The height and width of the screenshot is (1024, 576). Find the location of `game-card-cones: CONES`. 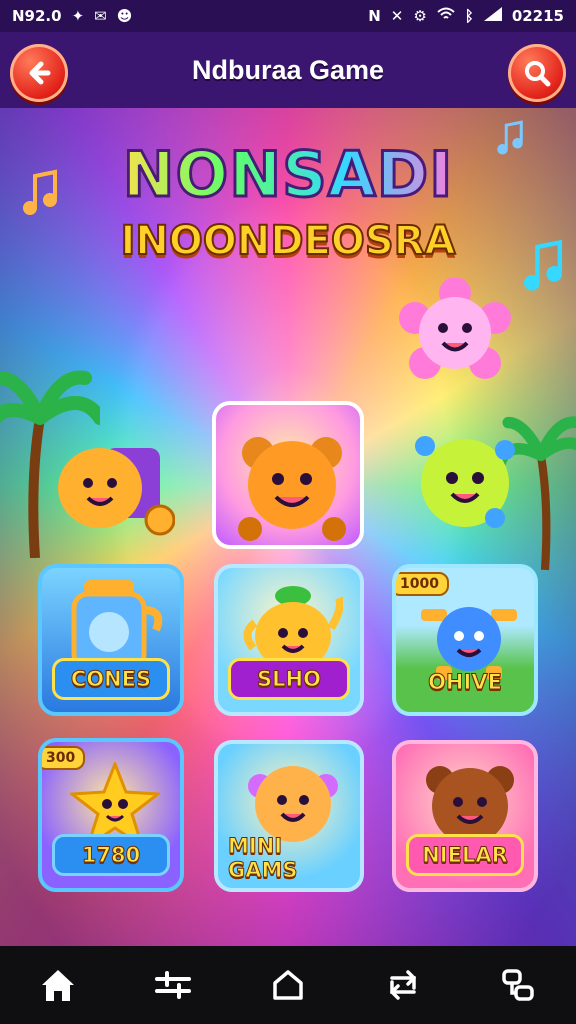

game-card-cones: CONES is located at coordinates (111, 640).